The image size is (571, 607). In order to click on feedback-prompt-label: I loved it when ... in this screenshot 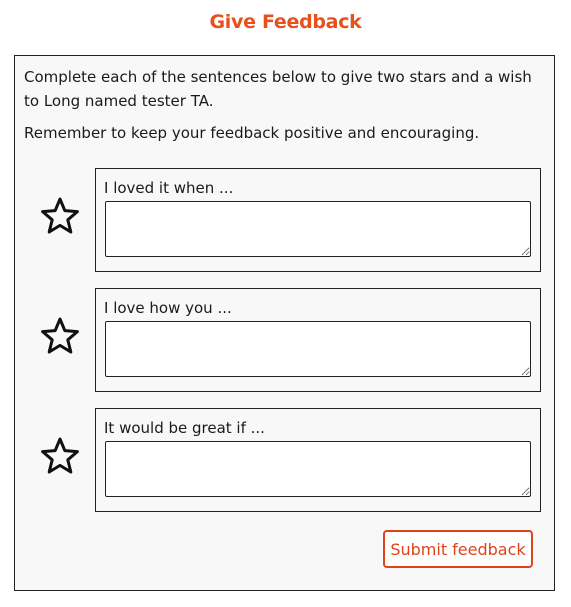, I will do `click(169, 188)`.